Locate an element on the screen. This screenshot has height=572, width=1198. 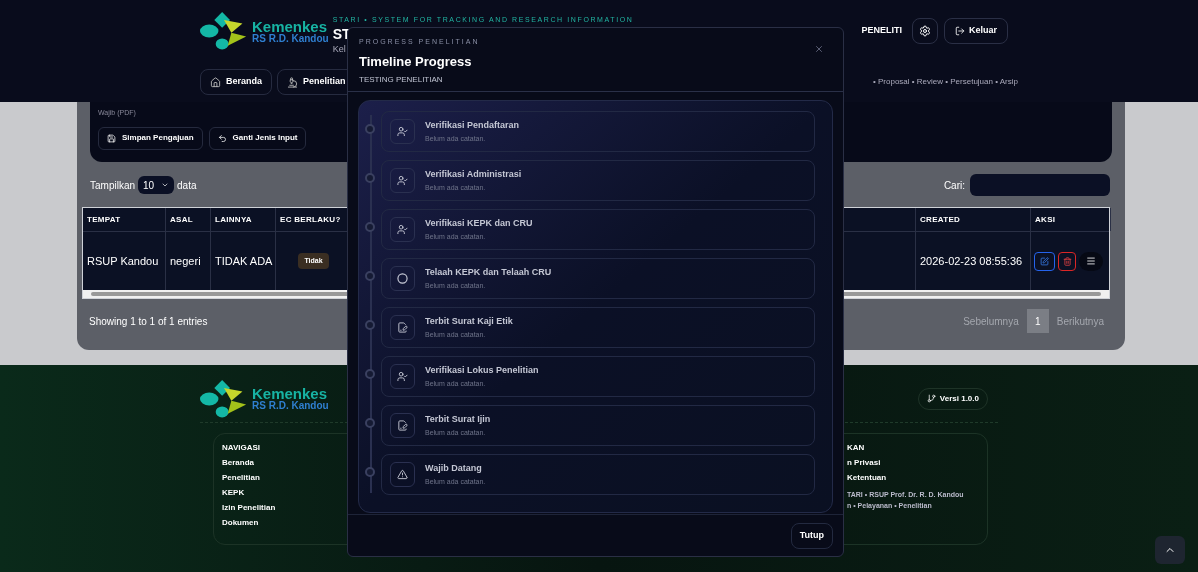
settings-icon is located at coordinates (925, 31).